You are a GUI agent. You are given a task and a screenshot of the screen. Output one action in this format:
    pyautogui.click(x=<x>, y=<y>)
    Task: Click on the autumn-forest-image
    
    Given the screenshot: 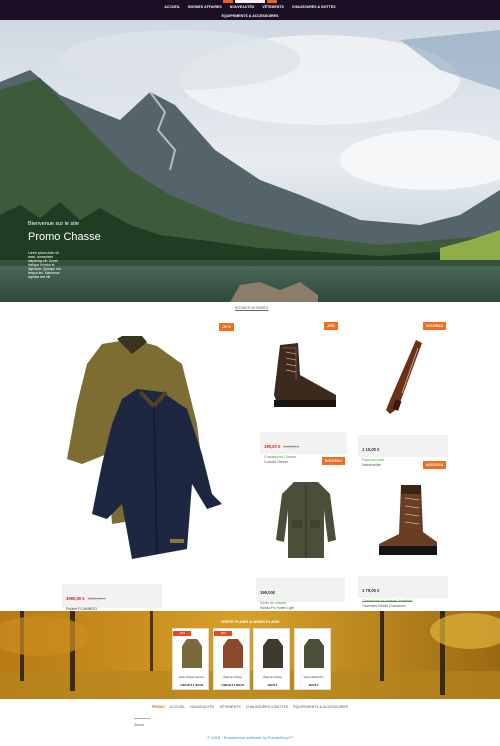 What is the action you would take?
    pyautogui.click(x=250, y=655)
    